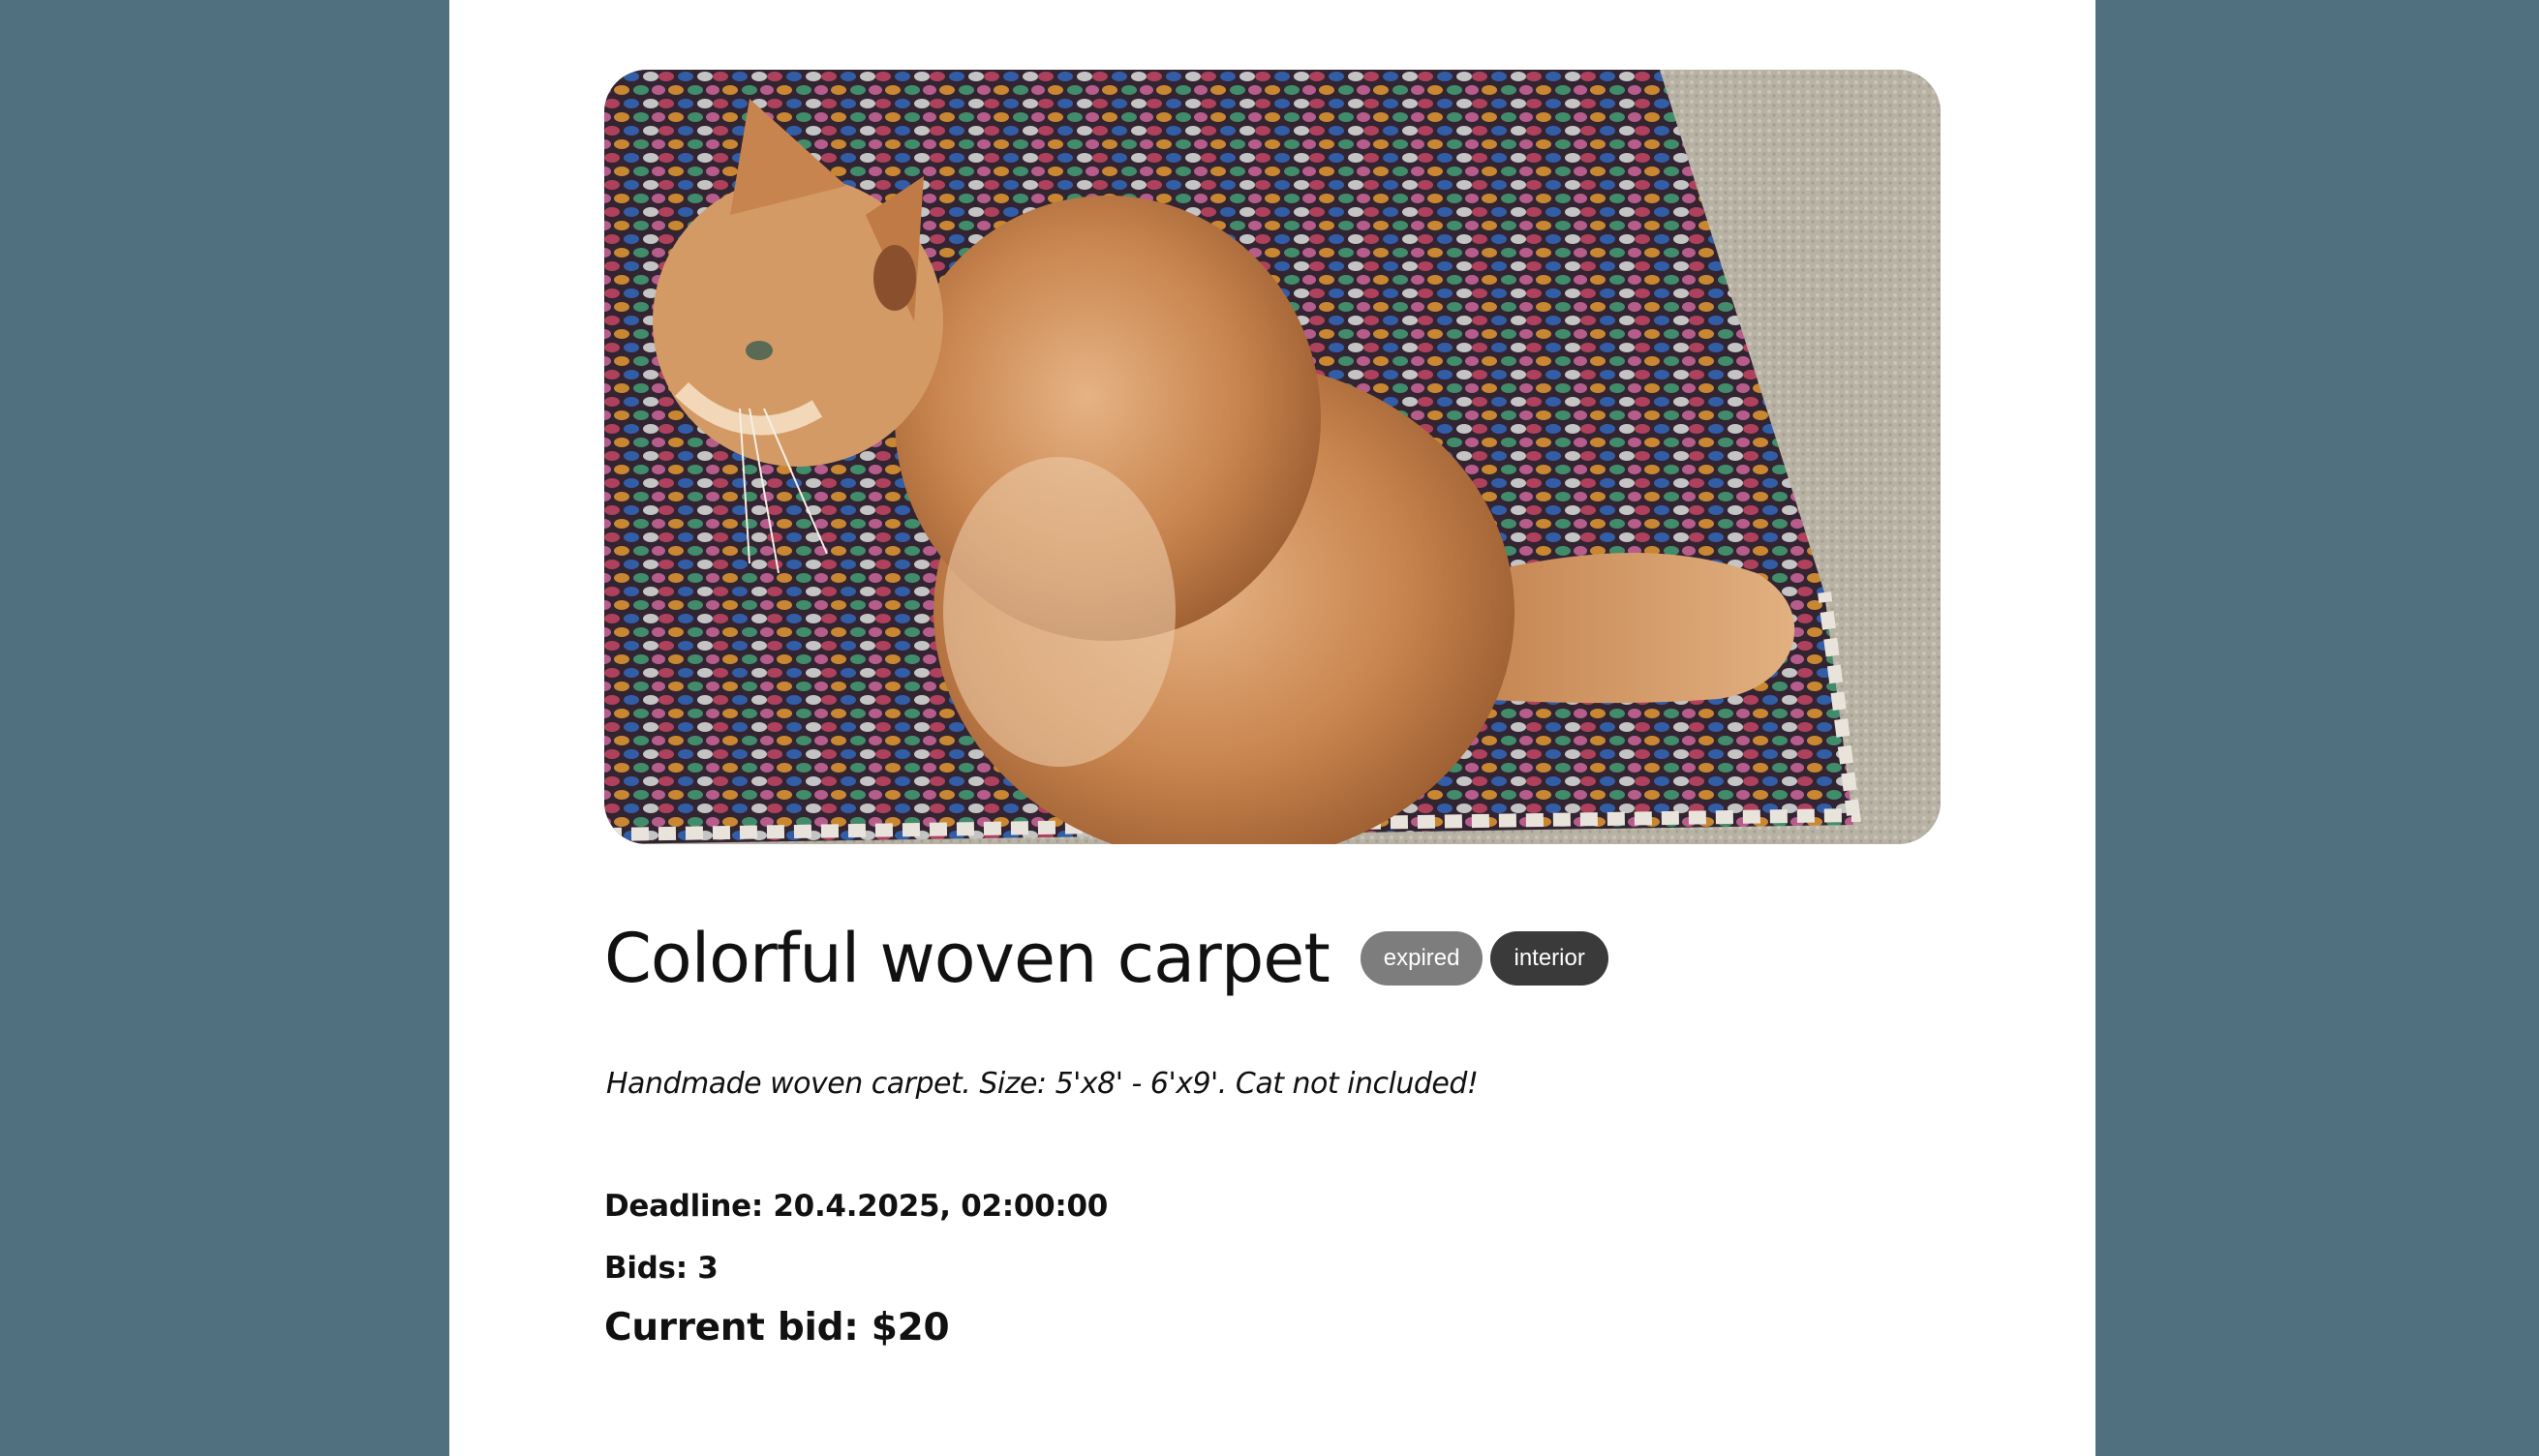  Describe the element at coordinates (1422, 959) in the screenshot. I see `tag-expired: expired` at that location.